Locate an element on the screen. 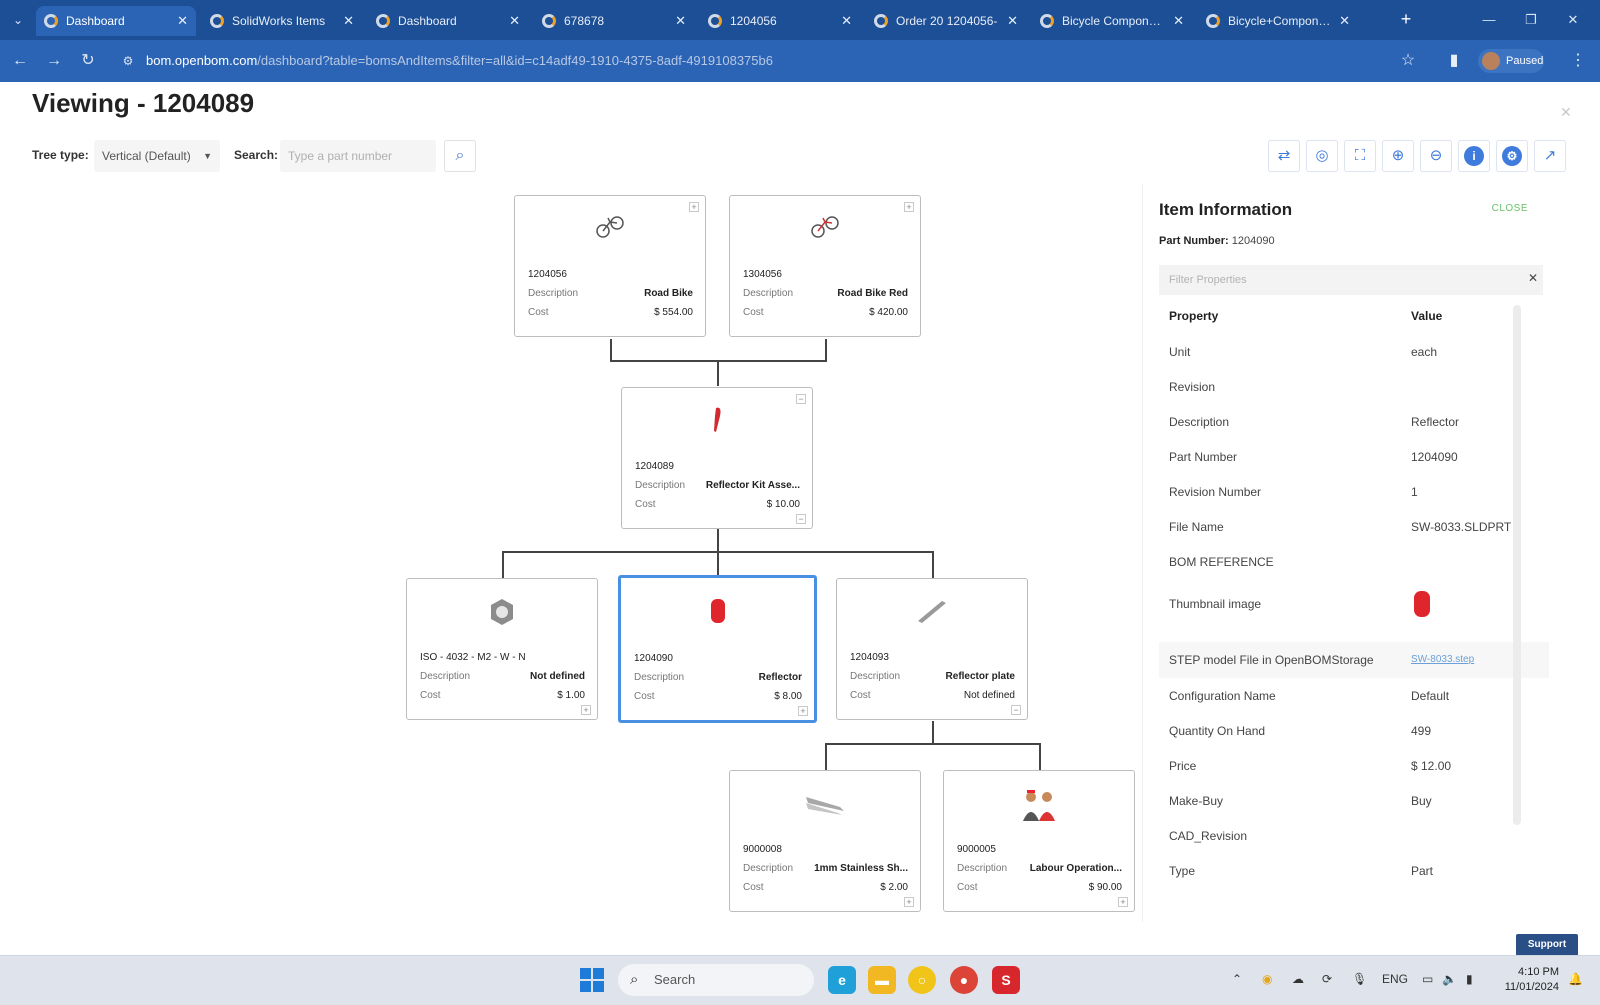 This screenshot has width=1600, height=1005. property-row: Unit each is located at coordinates (1359, 352).